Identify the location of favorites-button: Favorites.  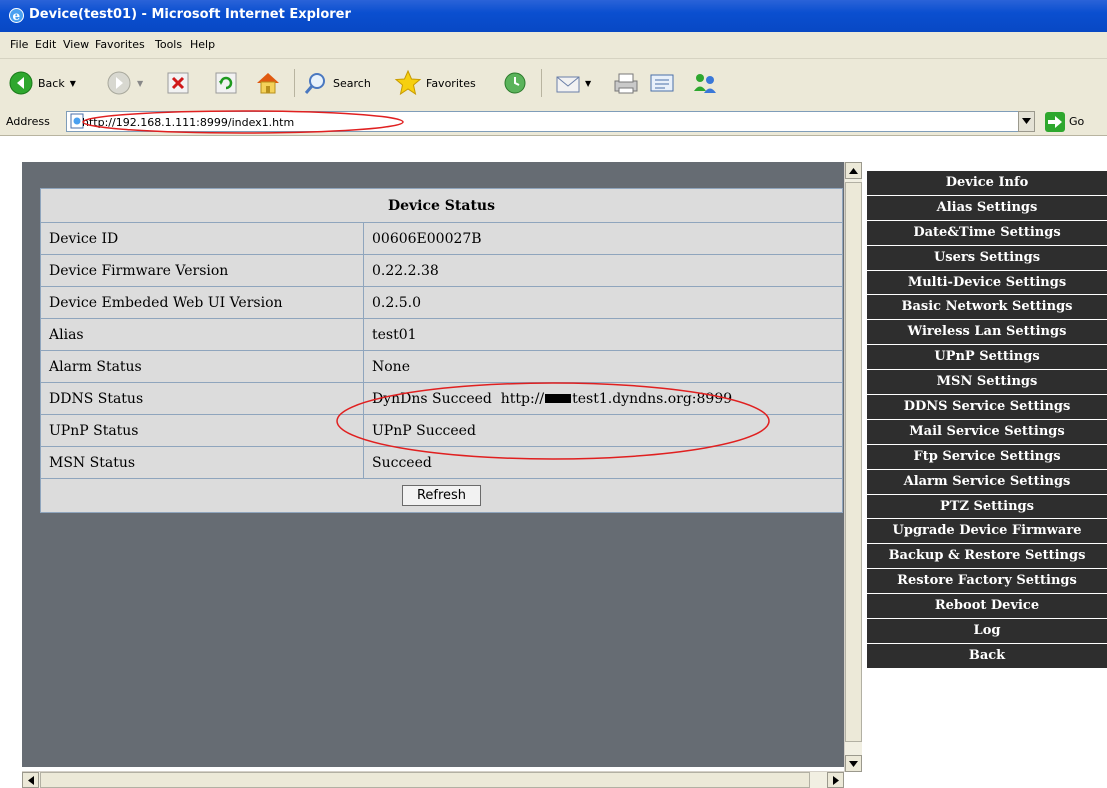
(434, 83).